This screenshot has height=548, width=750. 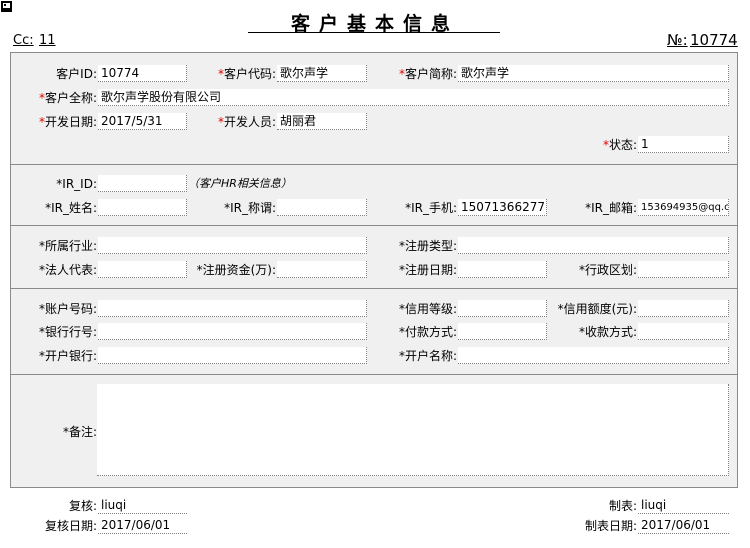 What do you see at coordinates (683, 331) in the screenshot?
I see `receive-method-field` at bounding box center [683, 331].